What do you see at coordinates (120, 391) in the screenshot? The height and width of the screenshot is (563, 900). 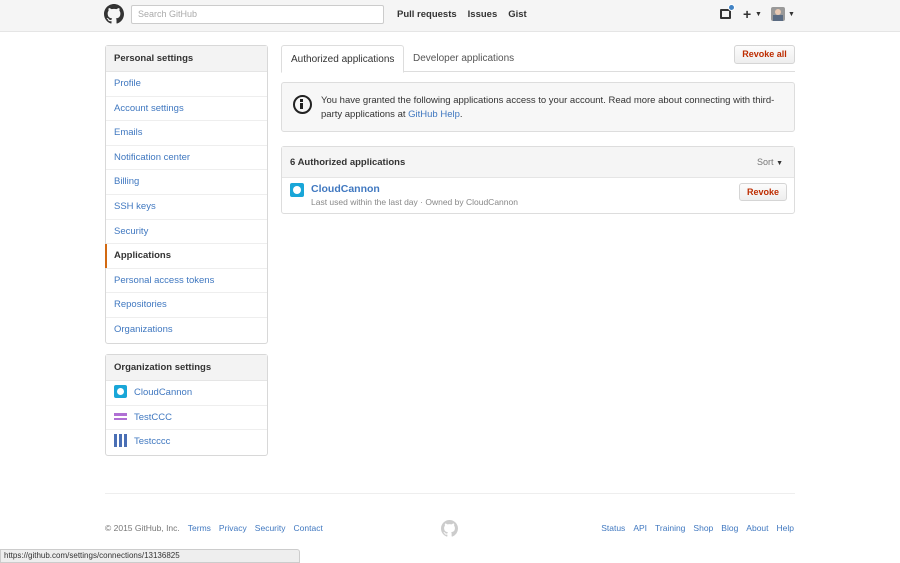 I see `cloudcannon-org-icon` at bounding box center [120, 391].